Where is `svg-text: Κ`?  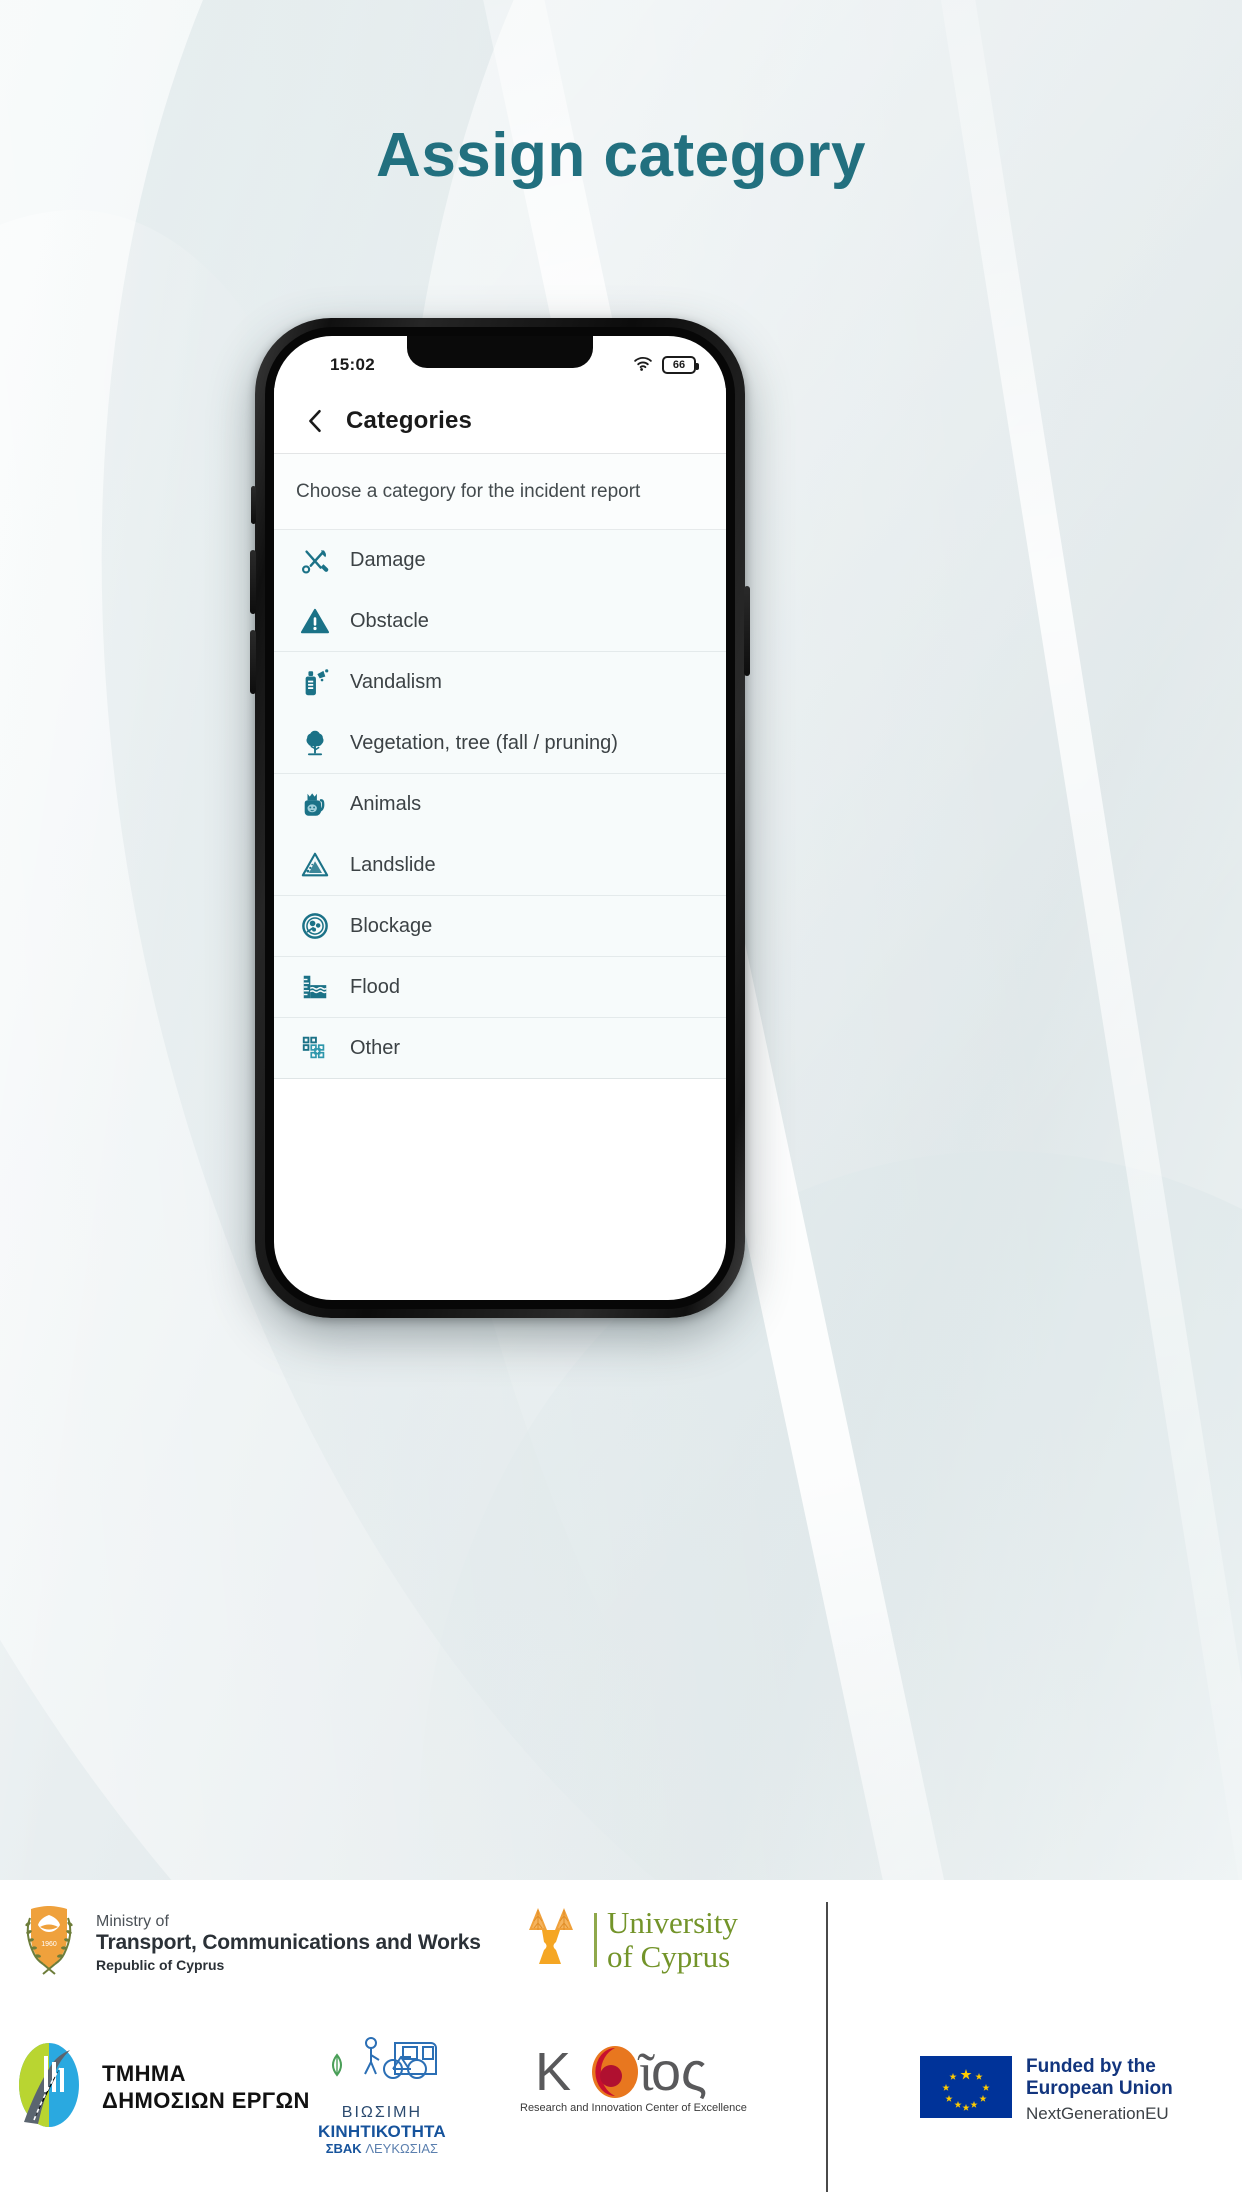 svg-text: Κ is located at coordinates (553, 2072).